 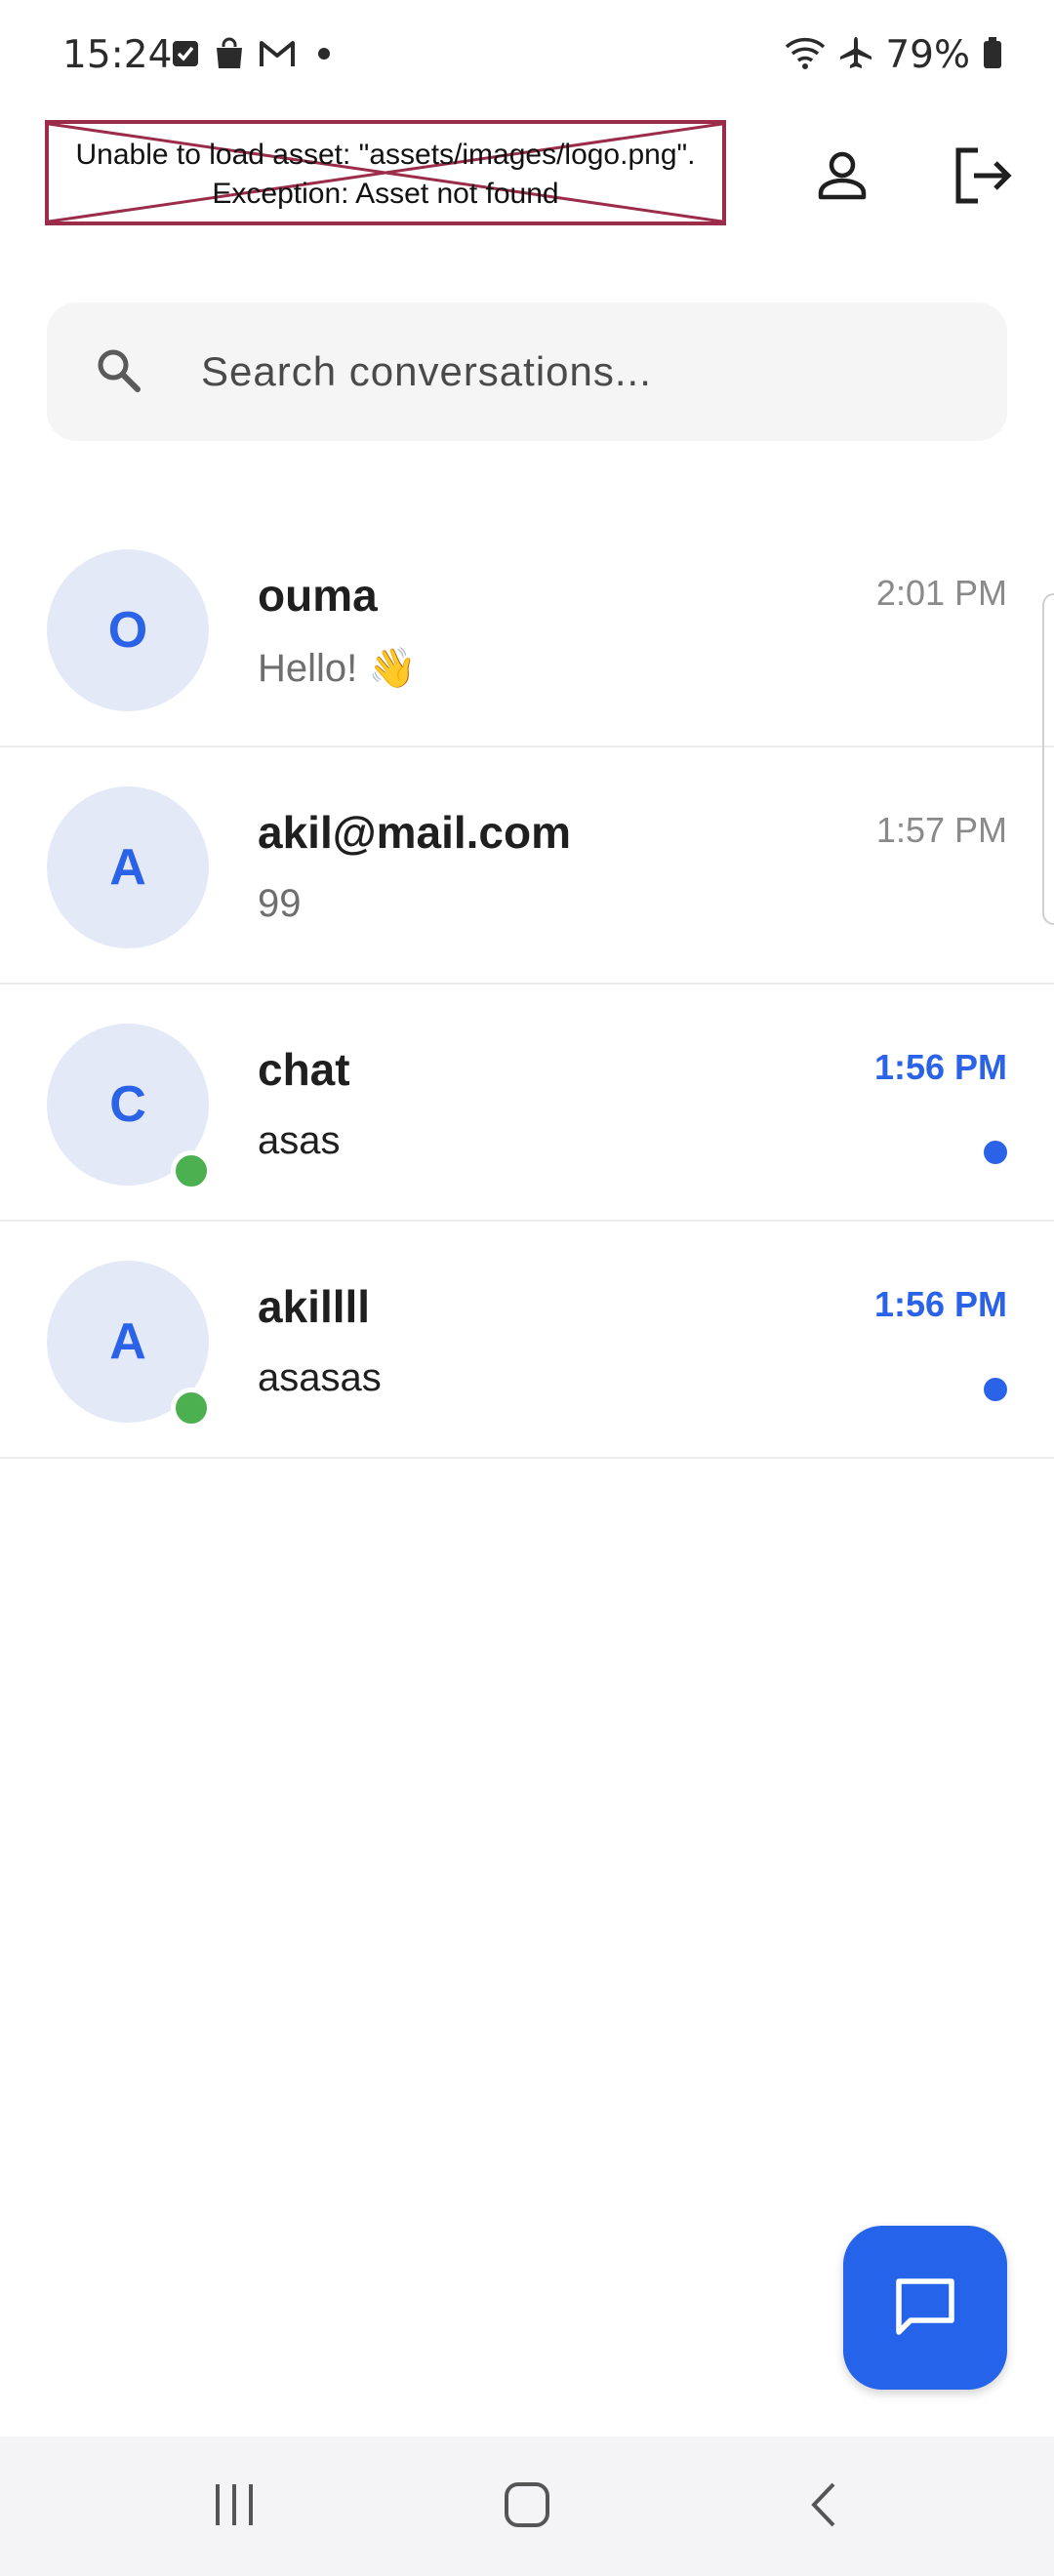 I want to click on system-nav-bar, so click(x=527, y=2506).